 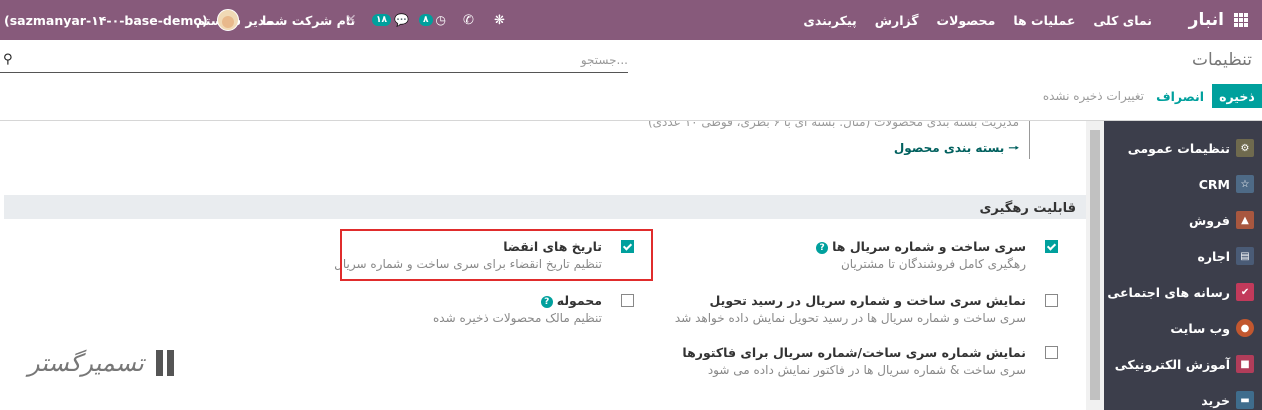 What do you see at coordinates (604, 60) in the screenshot?
I see `search-input: ...جستجو` at bounding box center [604, 60].